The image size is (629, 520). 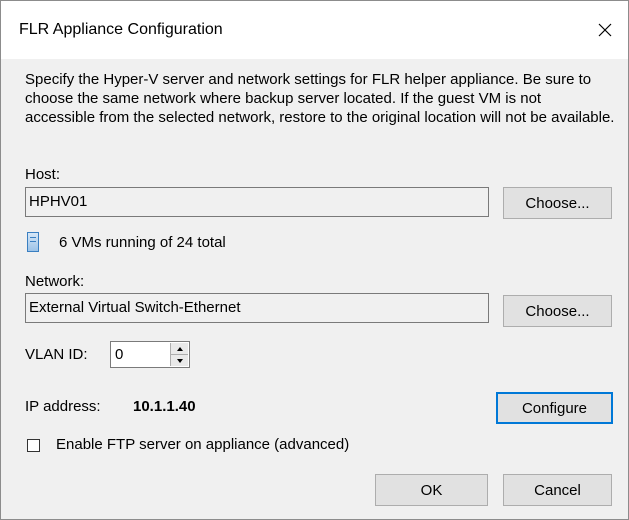 What do you see at coordinates (55, 281) in the screenshot?
I see `network-label: Network:` at bounding box center [55, 281].